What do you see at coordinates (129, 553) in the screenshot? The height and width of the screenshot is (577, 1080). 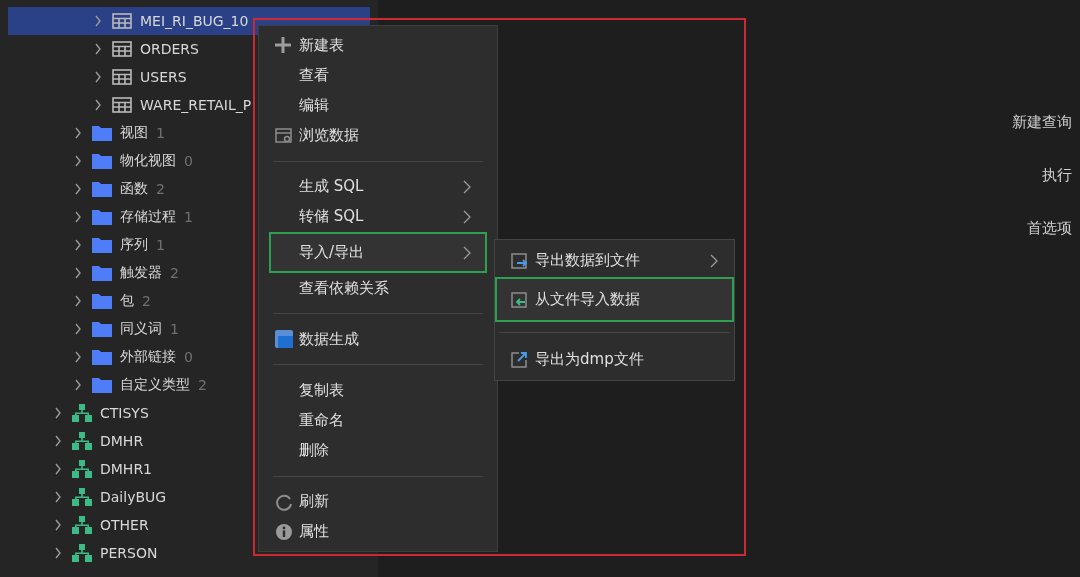 I see `tree-item-label: PERSON` at bounding box center [129, 553].